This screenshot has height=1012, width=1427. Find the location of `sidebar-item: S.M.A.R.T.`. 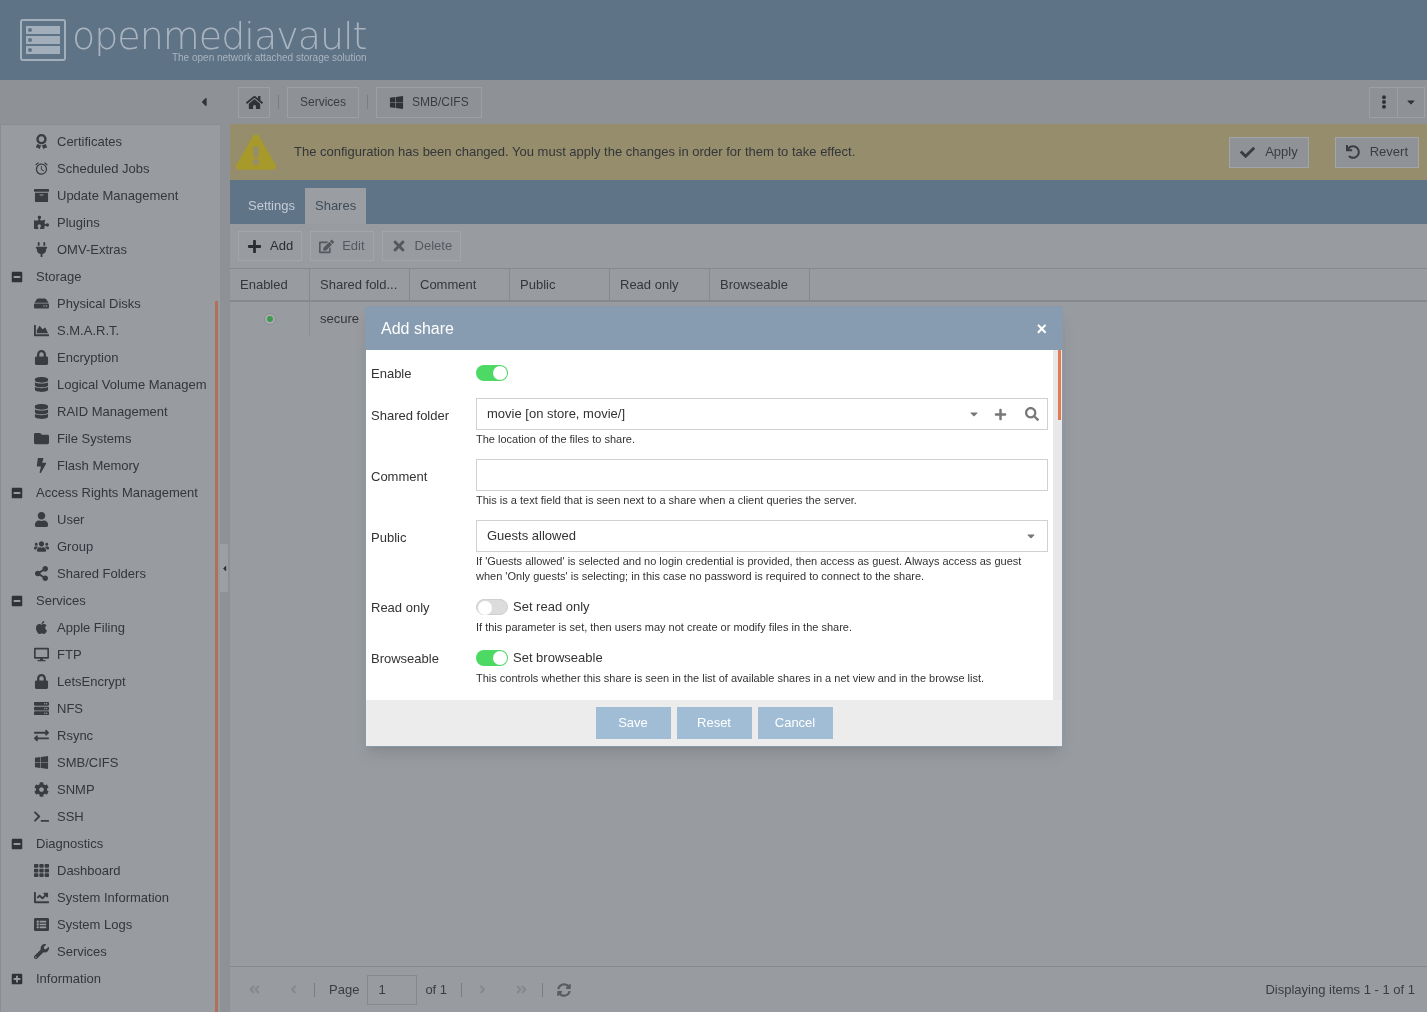

sidebar-item: S.M.A.R.T. is located at coordinates (88, 330).